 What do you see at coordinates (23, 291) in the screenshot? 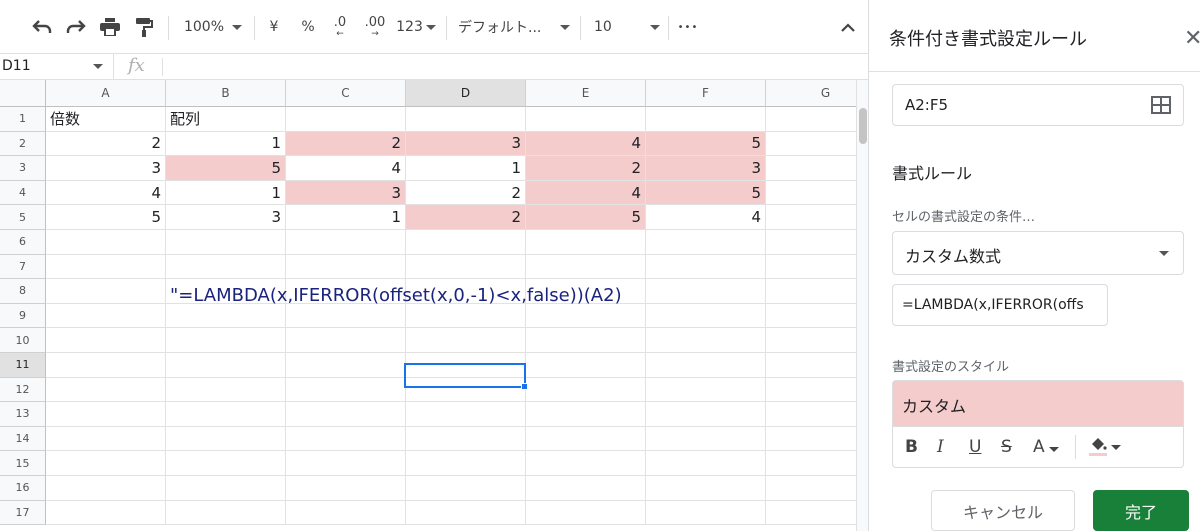
I see `row-header-8: 8` at bounding box center [23, 291].